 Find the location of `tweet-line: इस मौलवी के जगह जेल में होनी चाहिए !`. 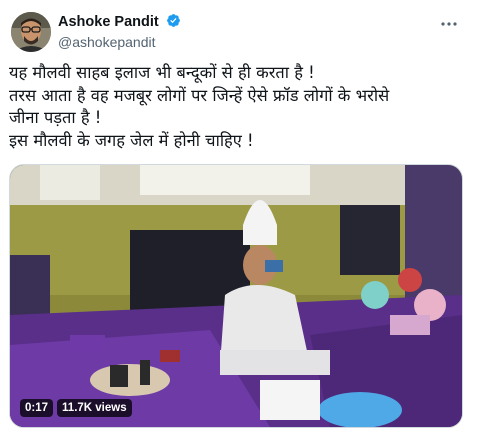

tweet-line: इस मौलवी के जगह जेल में होनी चाहिए ! is located at coordinates (131, 140).